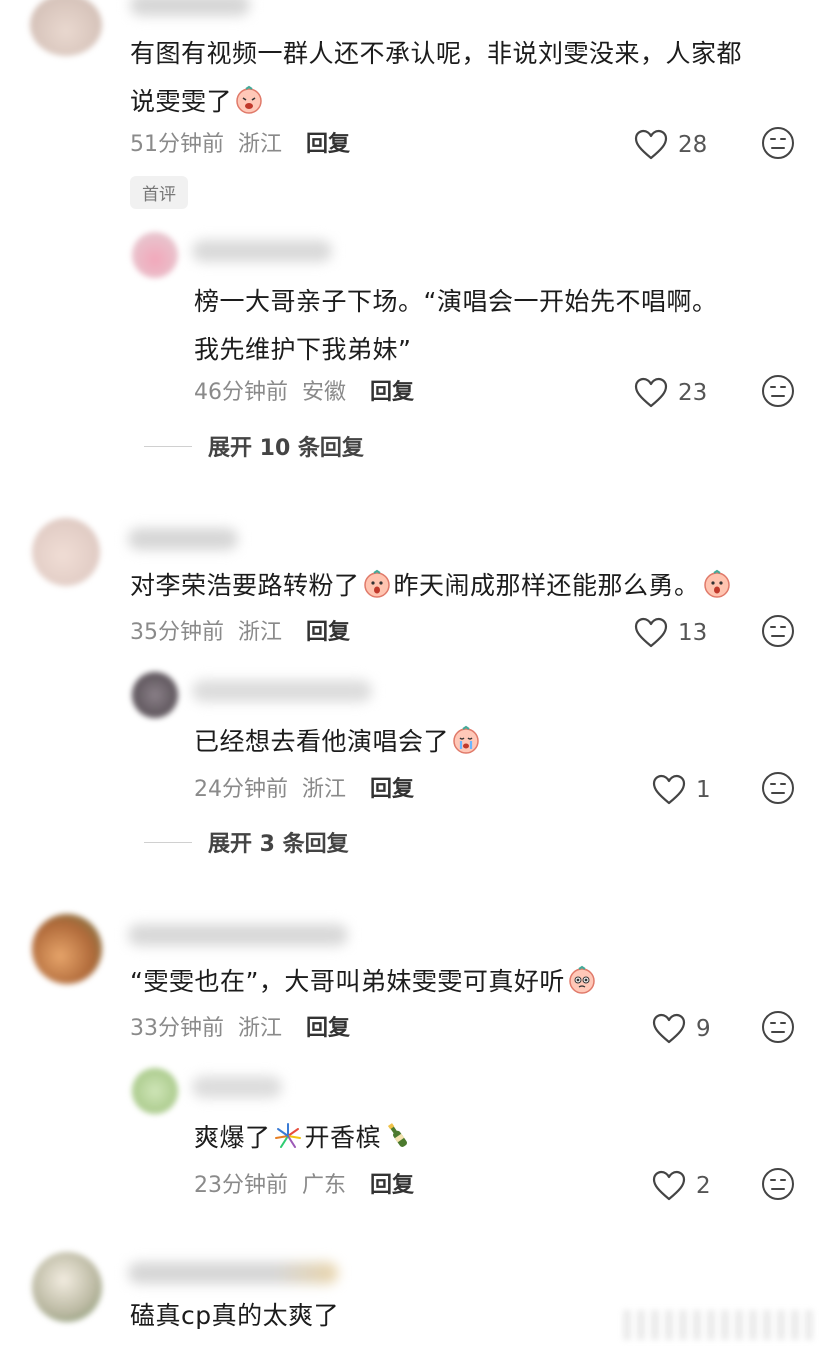 The height and width of the screenshot is (1346, 823). I want to click on location: 广东, so click(324, 1185).